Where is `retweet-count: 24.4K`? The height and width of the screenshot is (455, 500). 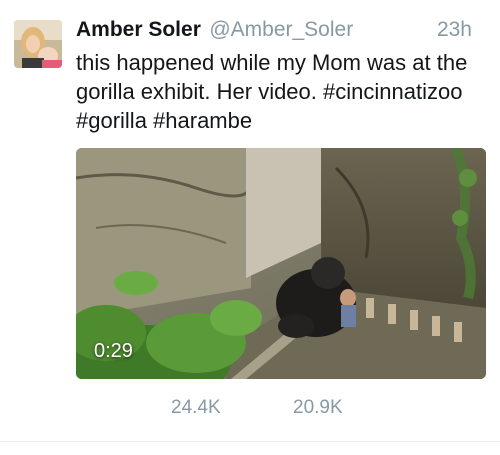 retweet-count: 24.4K is located at coordinates (196, 408).